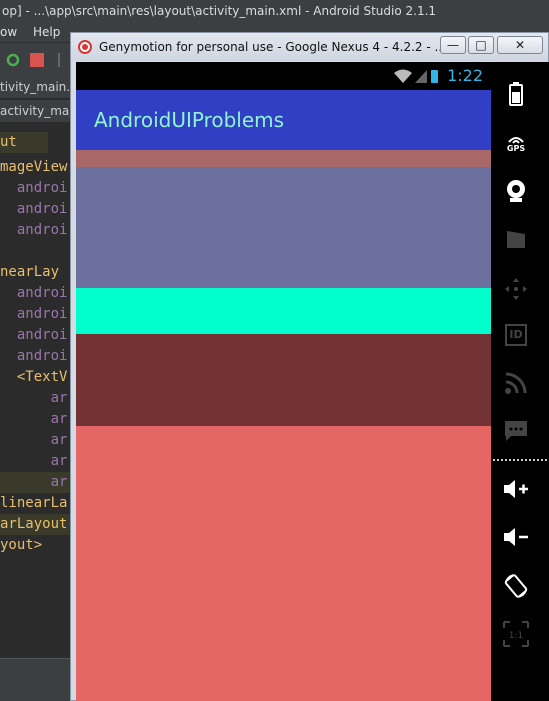 The image size is (549, 701). Describe the element at coordinates (516, 431) in the screenshot. I see `message-icon` at that location.